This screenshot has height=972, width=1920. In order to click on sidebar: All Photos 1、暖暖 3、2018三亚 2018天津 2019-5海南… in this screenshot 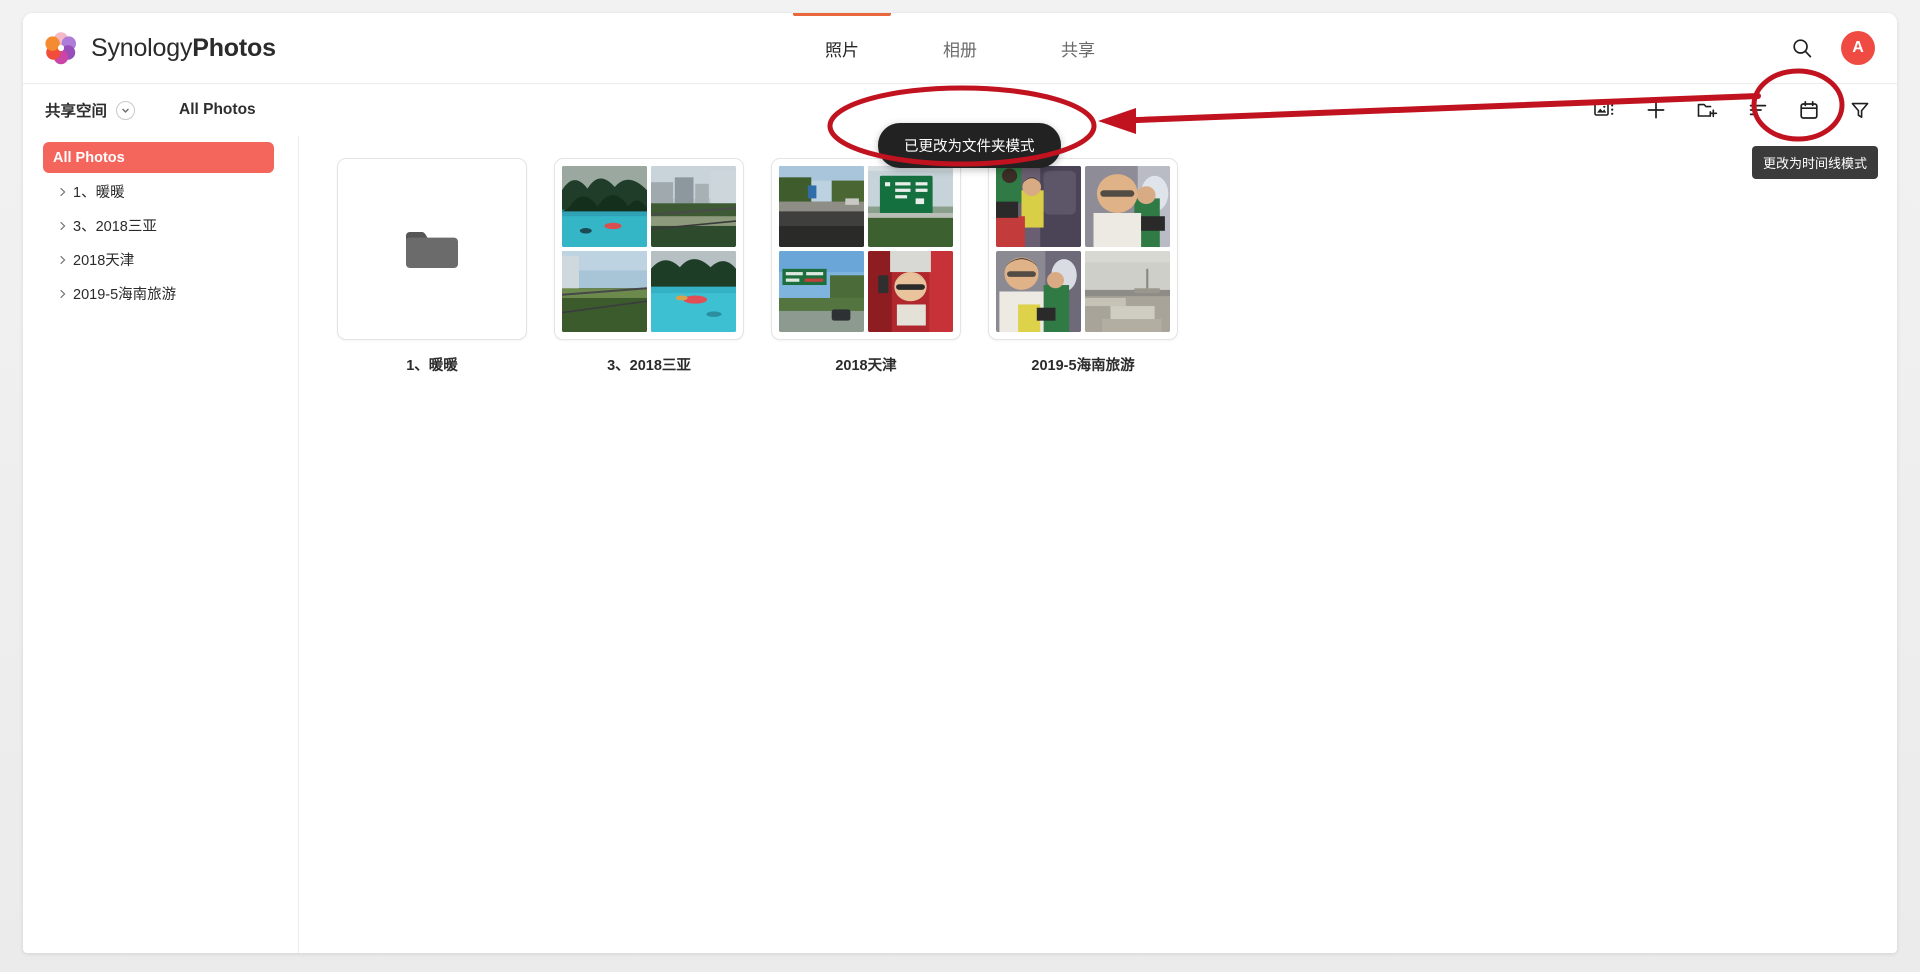, I will do `click(161, 544)`.